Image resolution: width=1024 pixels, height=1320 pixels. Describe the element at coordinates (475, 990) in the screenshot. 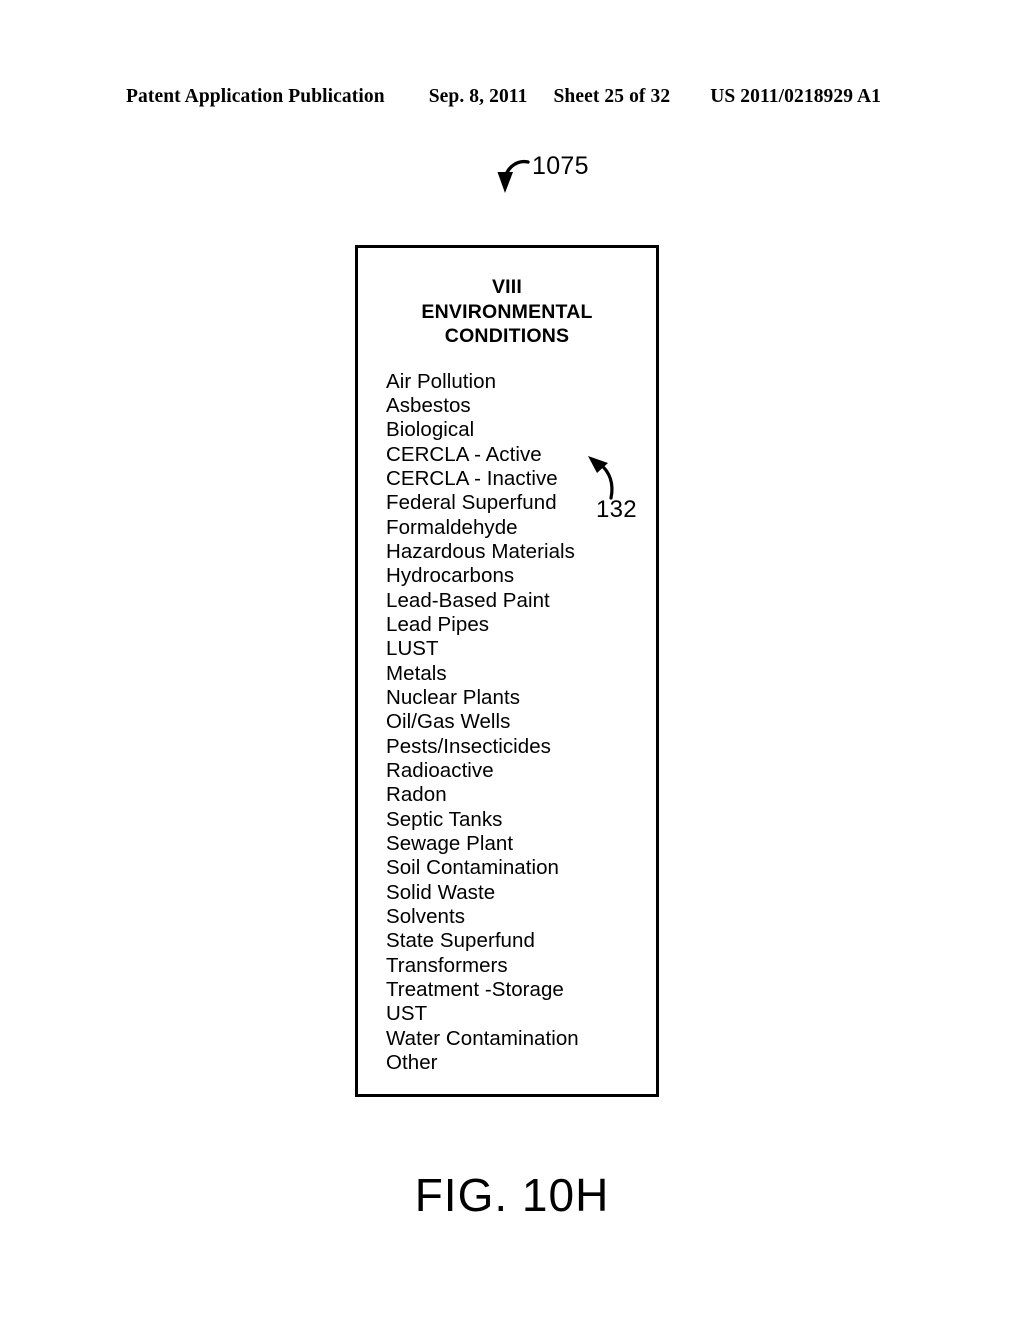

I see `list-item: Treatment -Storage` at that location.